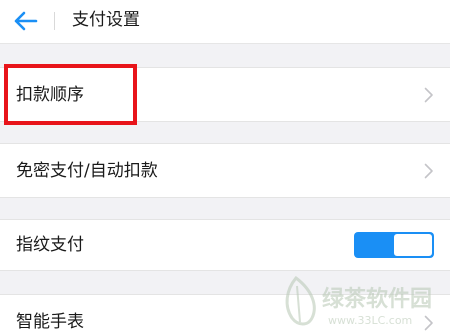  I want to click on arrow-left-icon, so click(26, 21).